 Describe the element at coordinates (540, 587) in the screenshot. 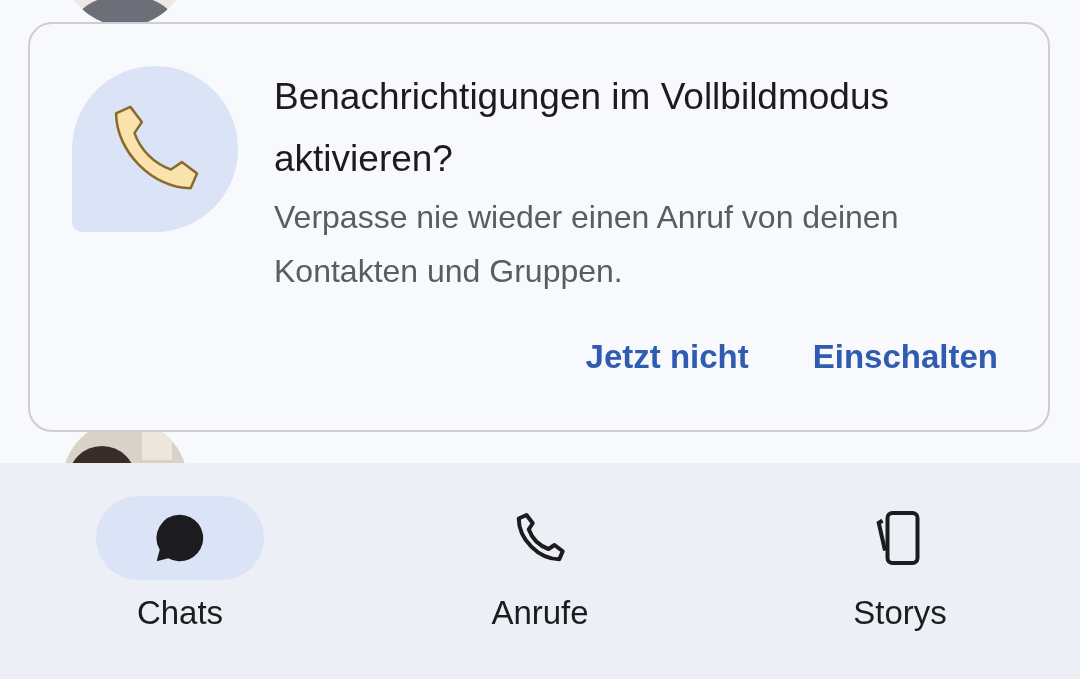

I see `nav-tab: Anrufe` at that location.